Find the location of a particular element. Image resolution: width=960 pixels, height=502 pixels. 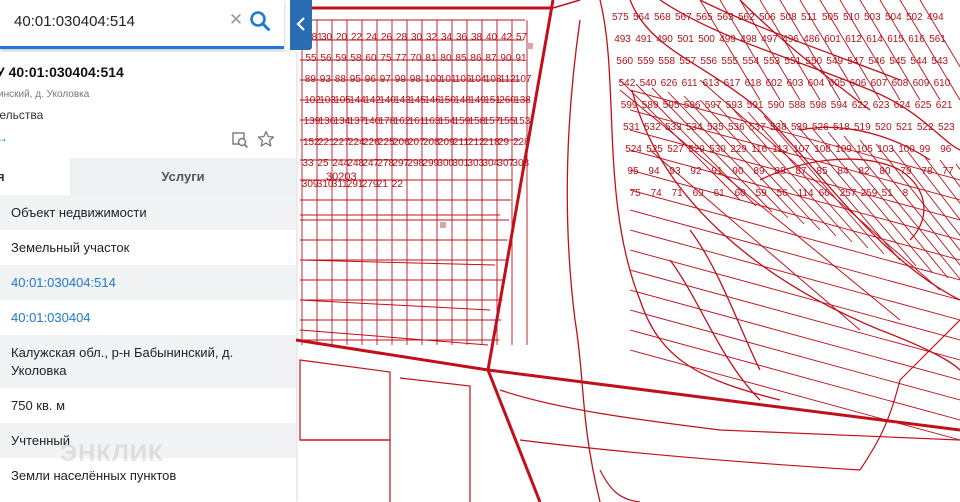

parcel-label: 532 is located at coordinates (652, 127).